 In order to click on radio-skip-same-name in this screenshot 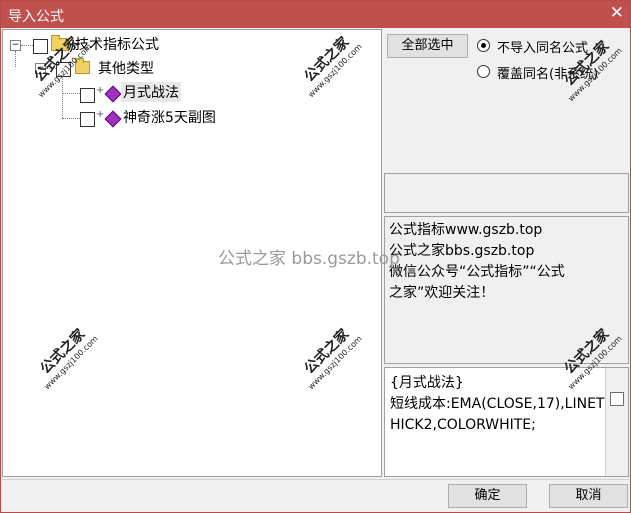, I will do `click(483, 45)`.